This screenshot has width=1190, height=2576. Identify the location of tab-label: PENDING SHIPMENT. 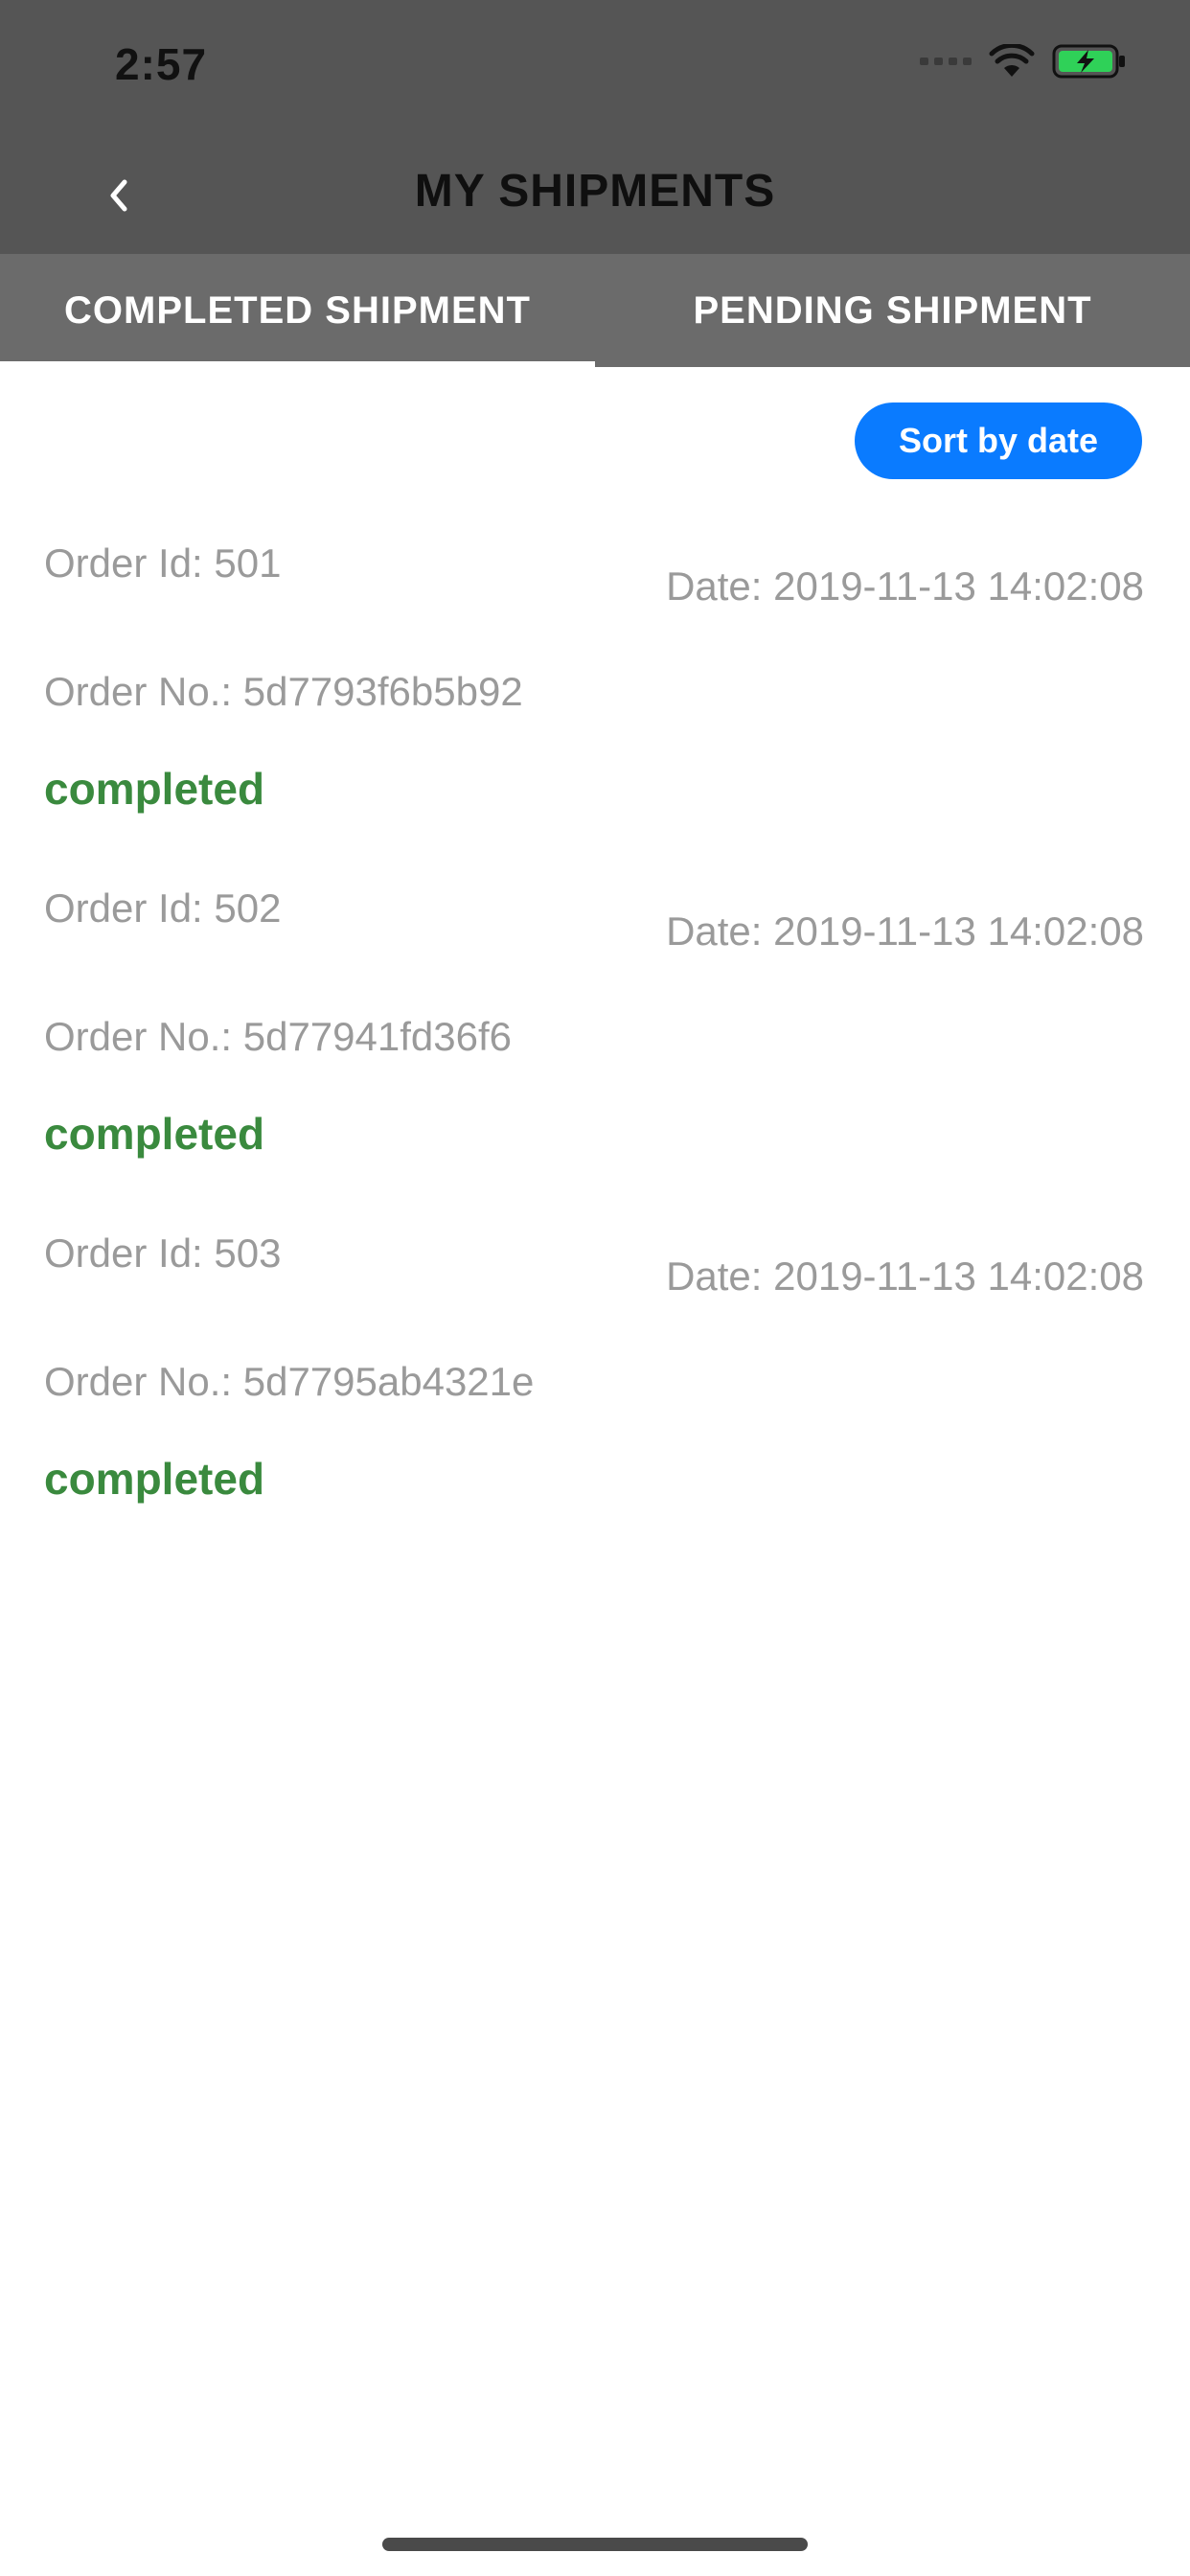
(893, 310).